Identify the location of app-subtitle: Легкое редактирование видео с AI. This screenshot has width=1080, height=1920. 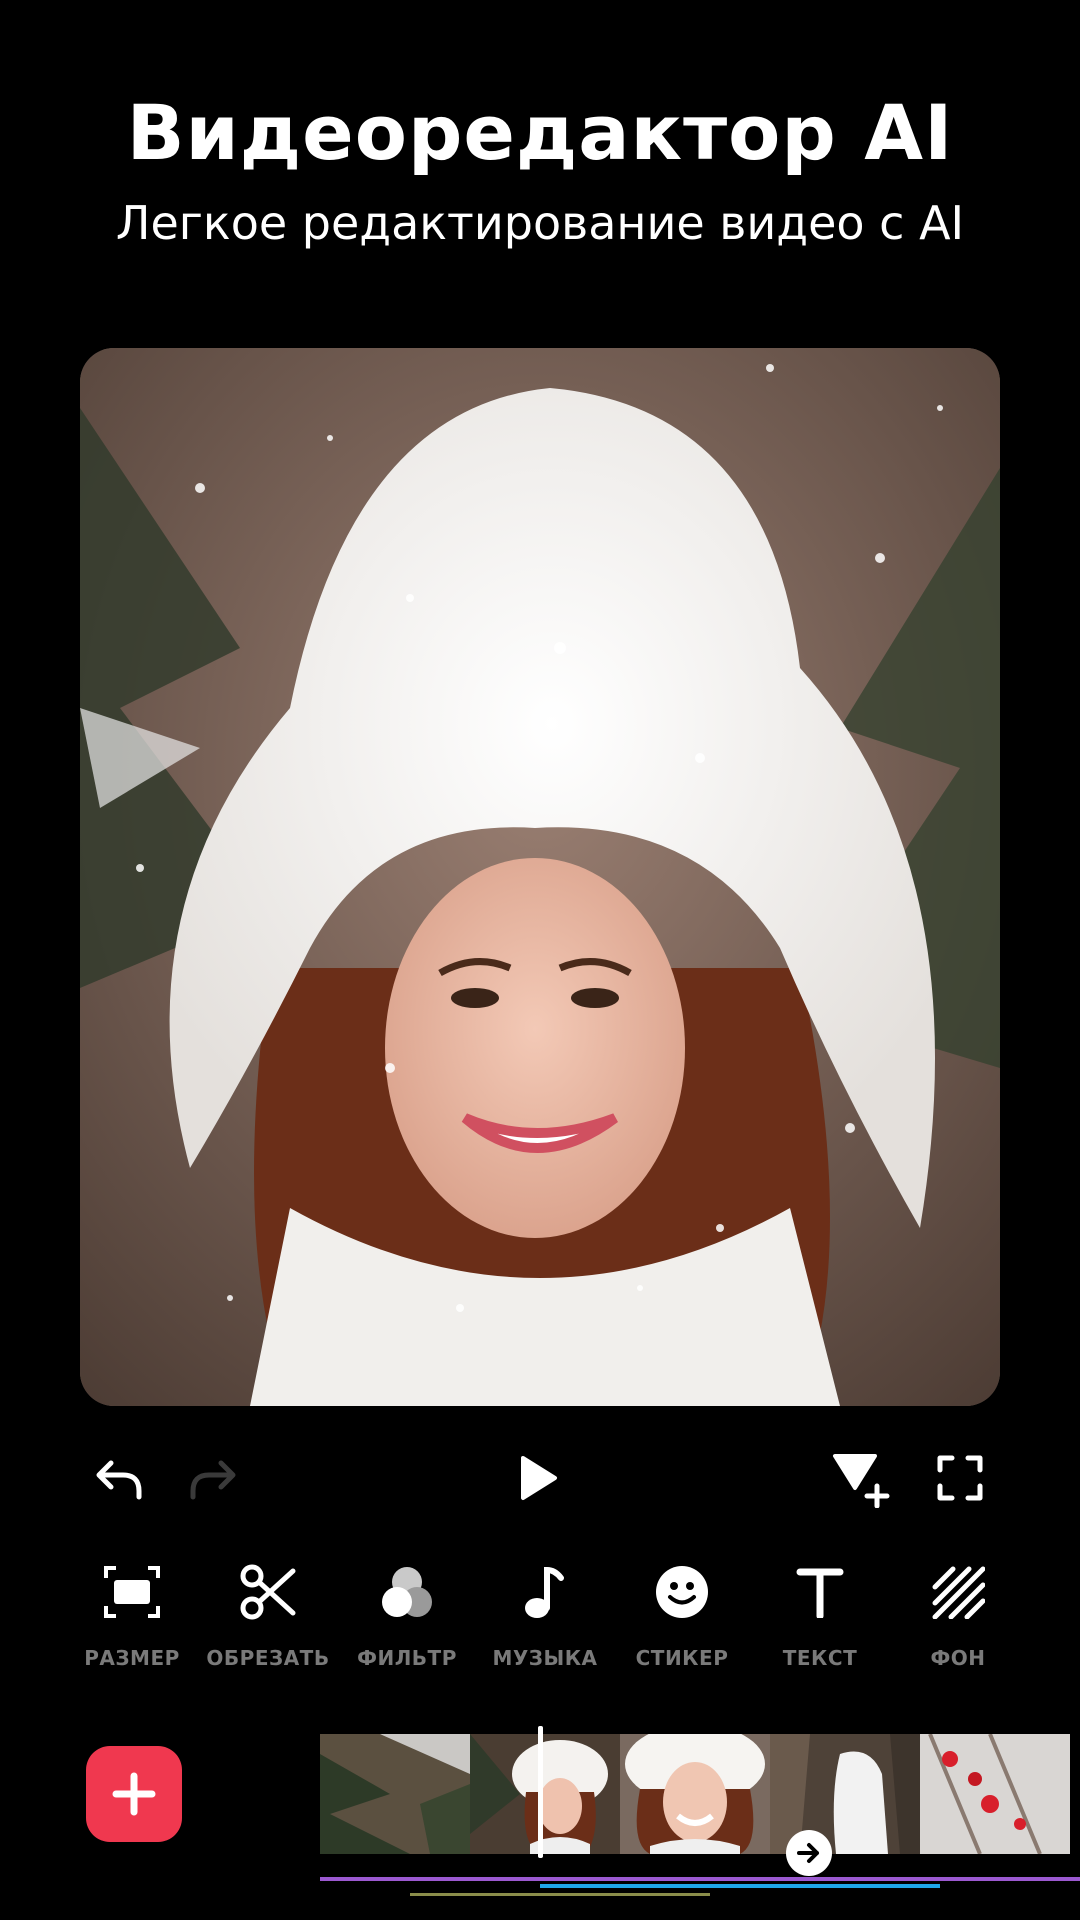
(540, 223).